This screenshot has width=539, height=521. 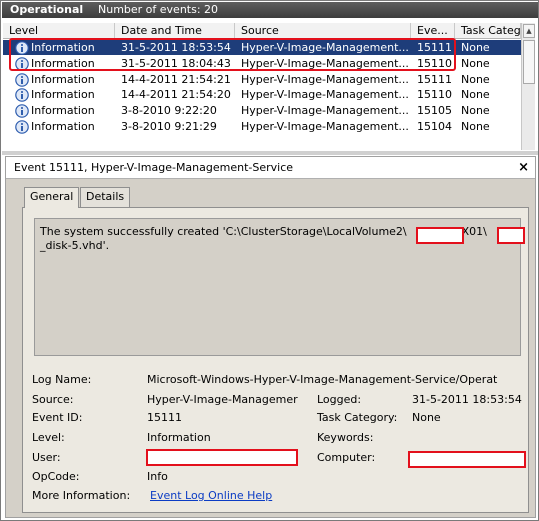 What do you see at coordinates (53, 399) in the screenshot?
I see `label-source: Source:` at bounding box center [53, 399].